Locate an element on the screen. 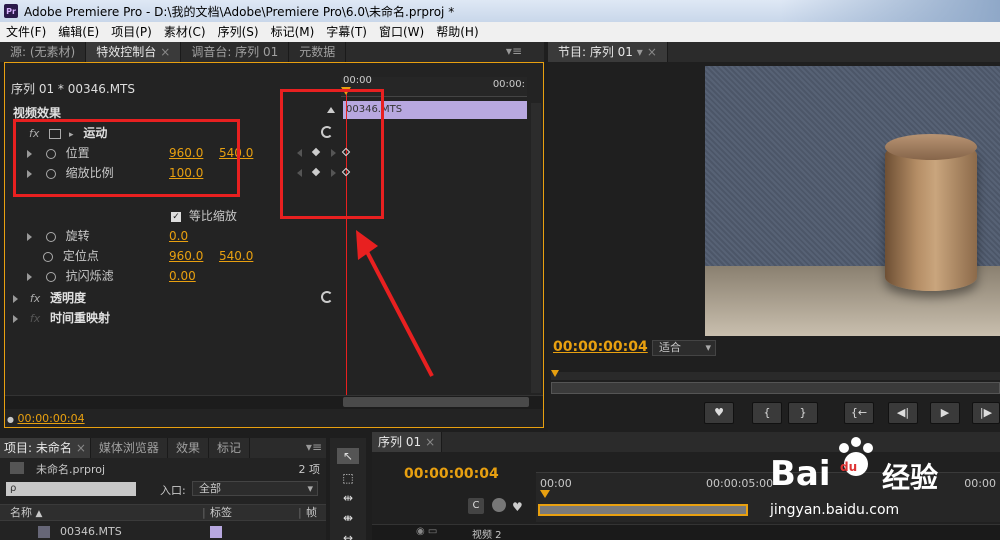 This screenshot has width=1000, height=540. rotation-label: 旋转 is located at coordinates (77, 236).